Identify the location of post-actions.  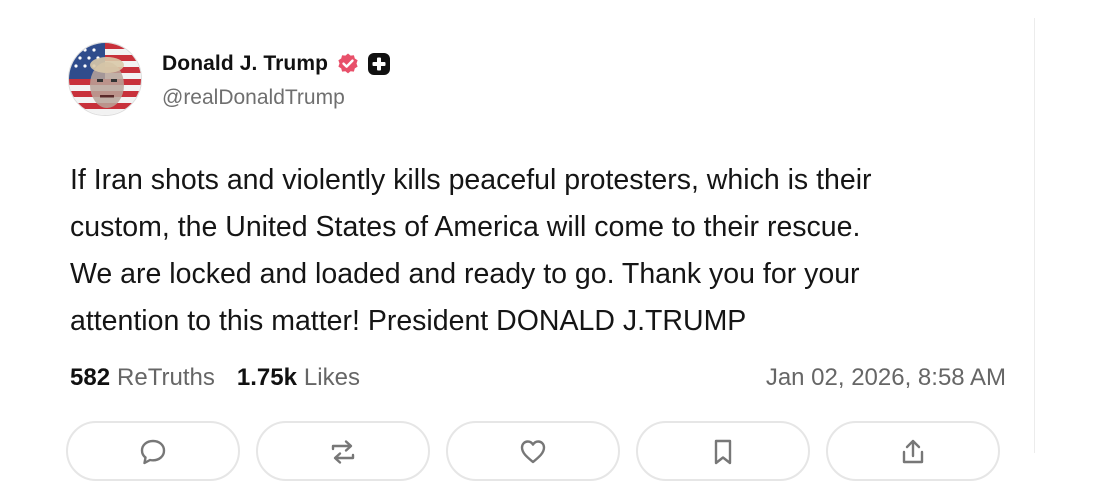
(533, 451).